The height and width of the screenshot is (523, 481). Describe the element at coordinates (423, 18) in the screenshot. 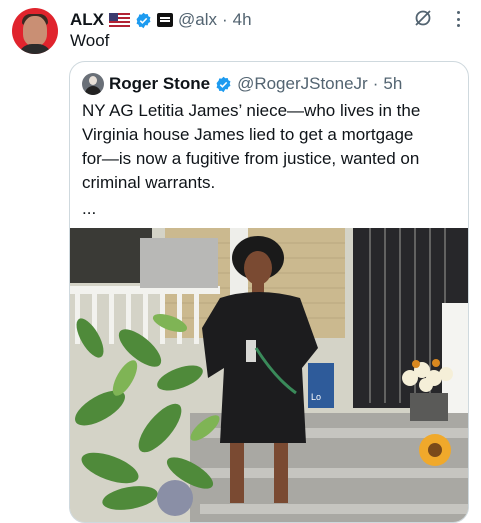

I see `grok-icon` at that location.